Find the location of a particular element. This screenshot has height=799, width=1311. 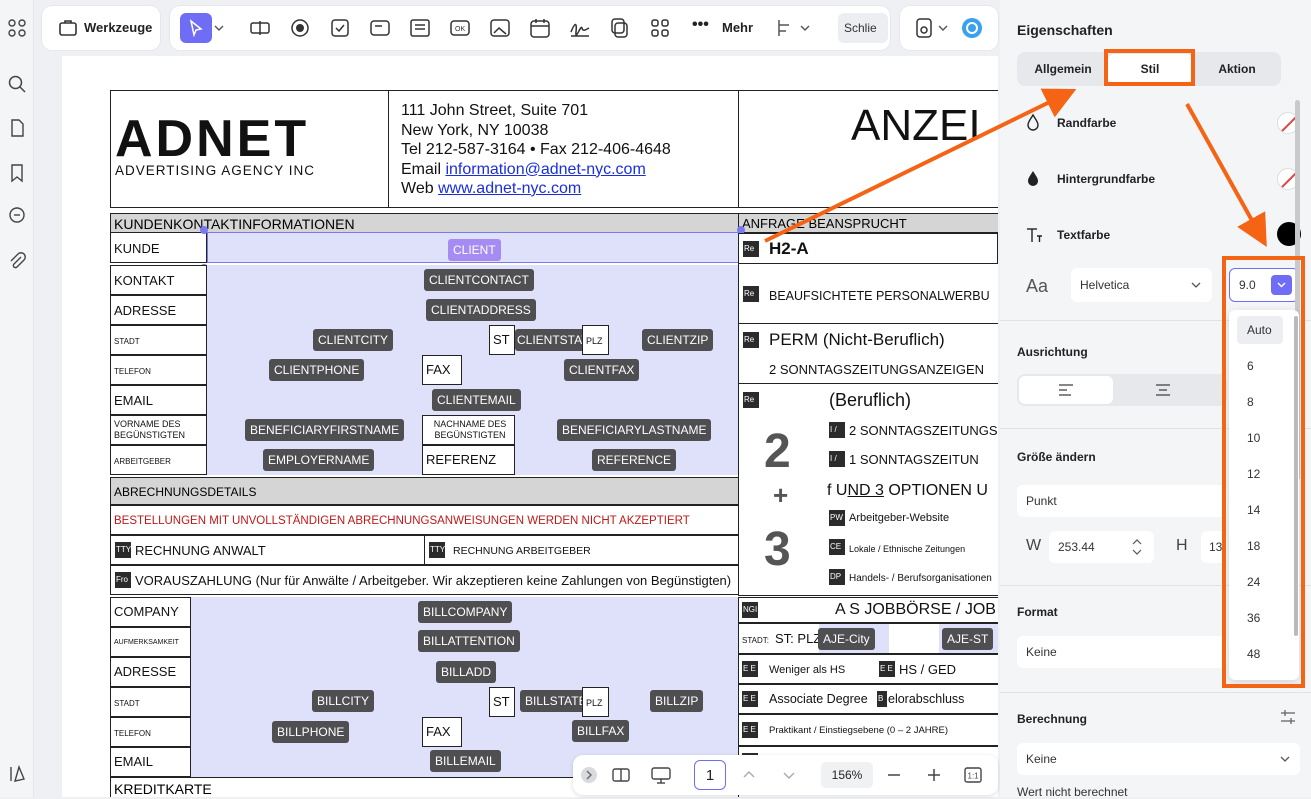

stepper-icon is located at coordinates (1137, 547).